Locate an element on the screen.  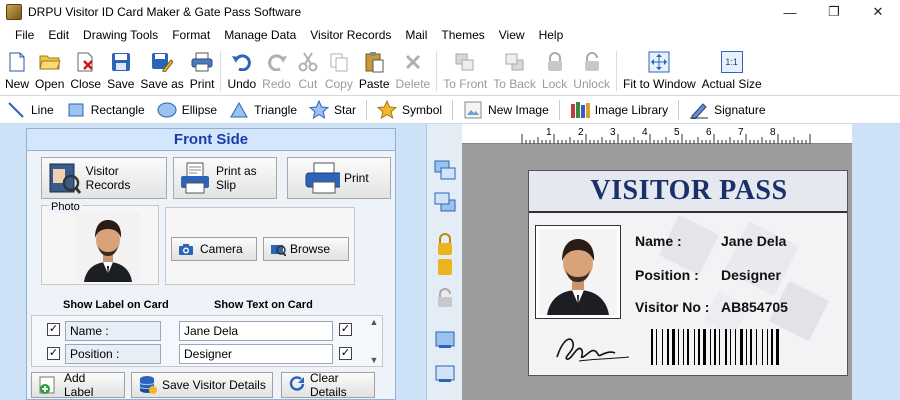
menu-mail: Mail is located at coordinates (416, 35).